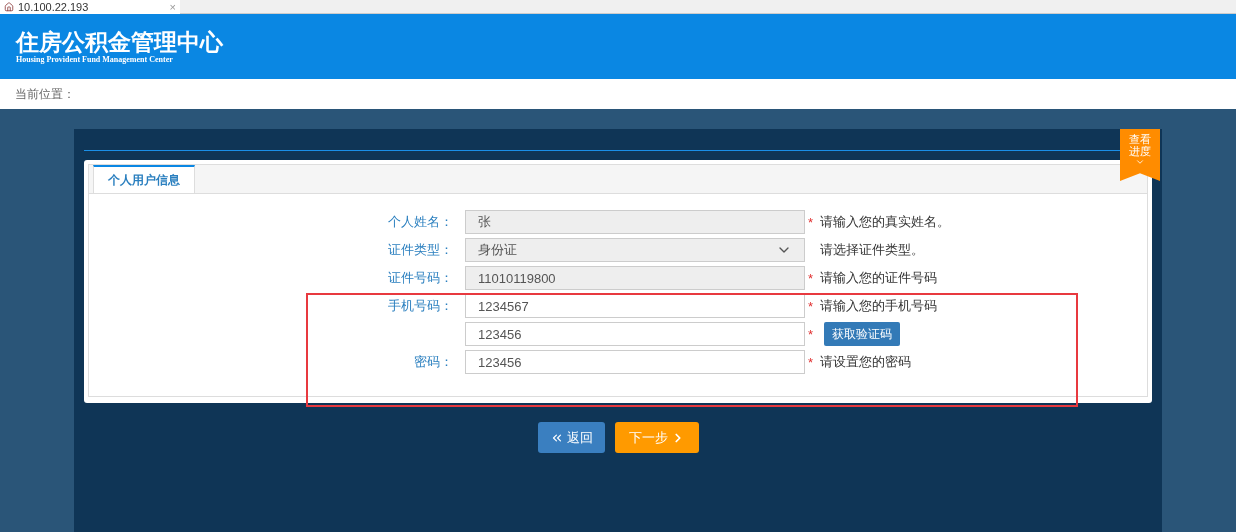 Image resolution: width=1236 pixels, height=532 pixels. What do you see at coordinates (433, 362) in the screenshot?
I see `field-label: 密码：` at bounding box center [433, 362].